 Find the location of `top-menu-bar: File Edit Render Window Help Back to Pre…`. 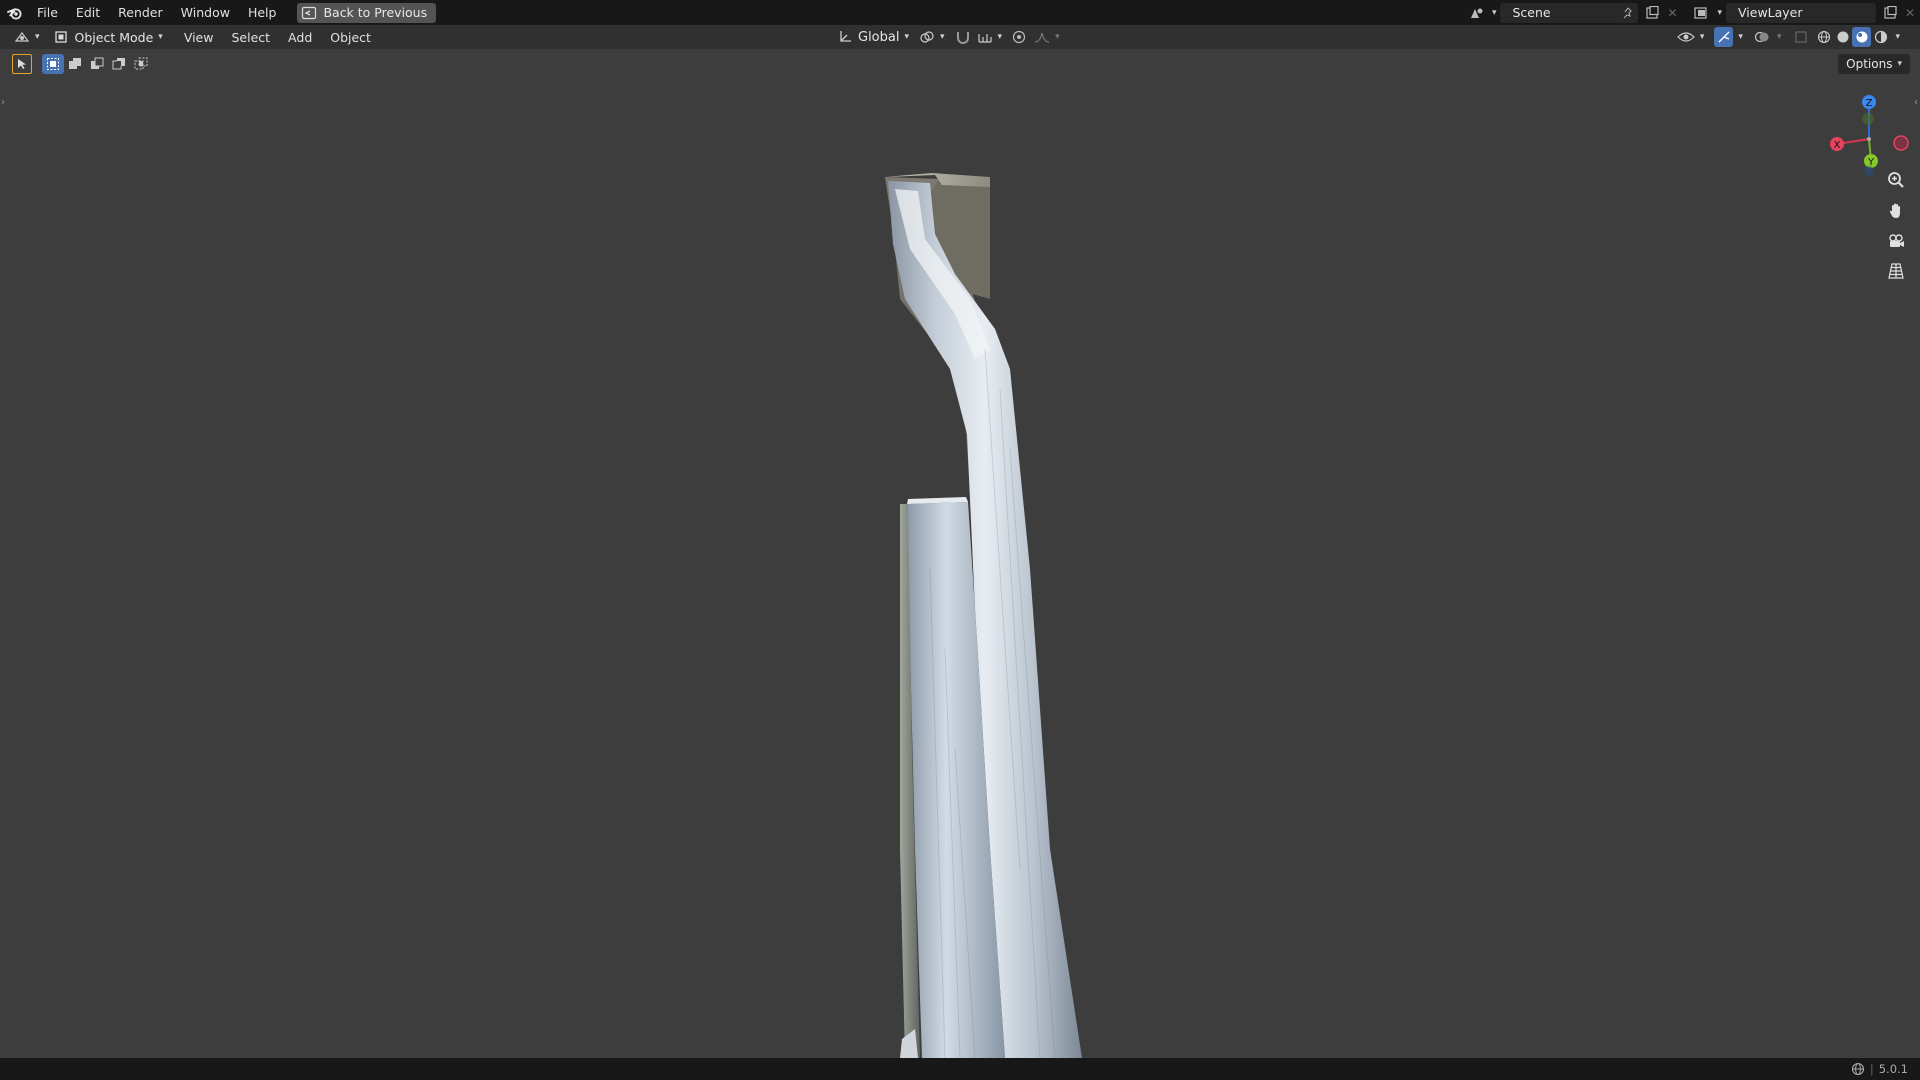

top-menu-bar: File Edit Render Window Help Back to Pre… is located at coordinates (960, 12).